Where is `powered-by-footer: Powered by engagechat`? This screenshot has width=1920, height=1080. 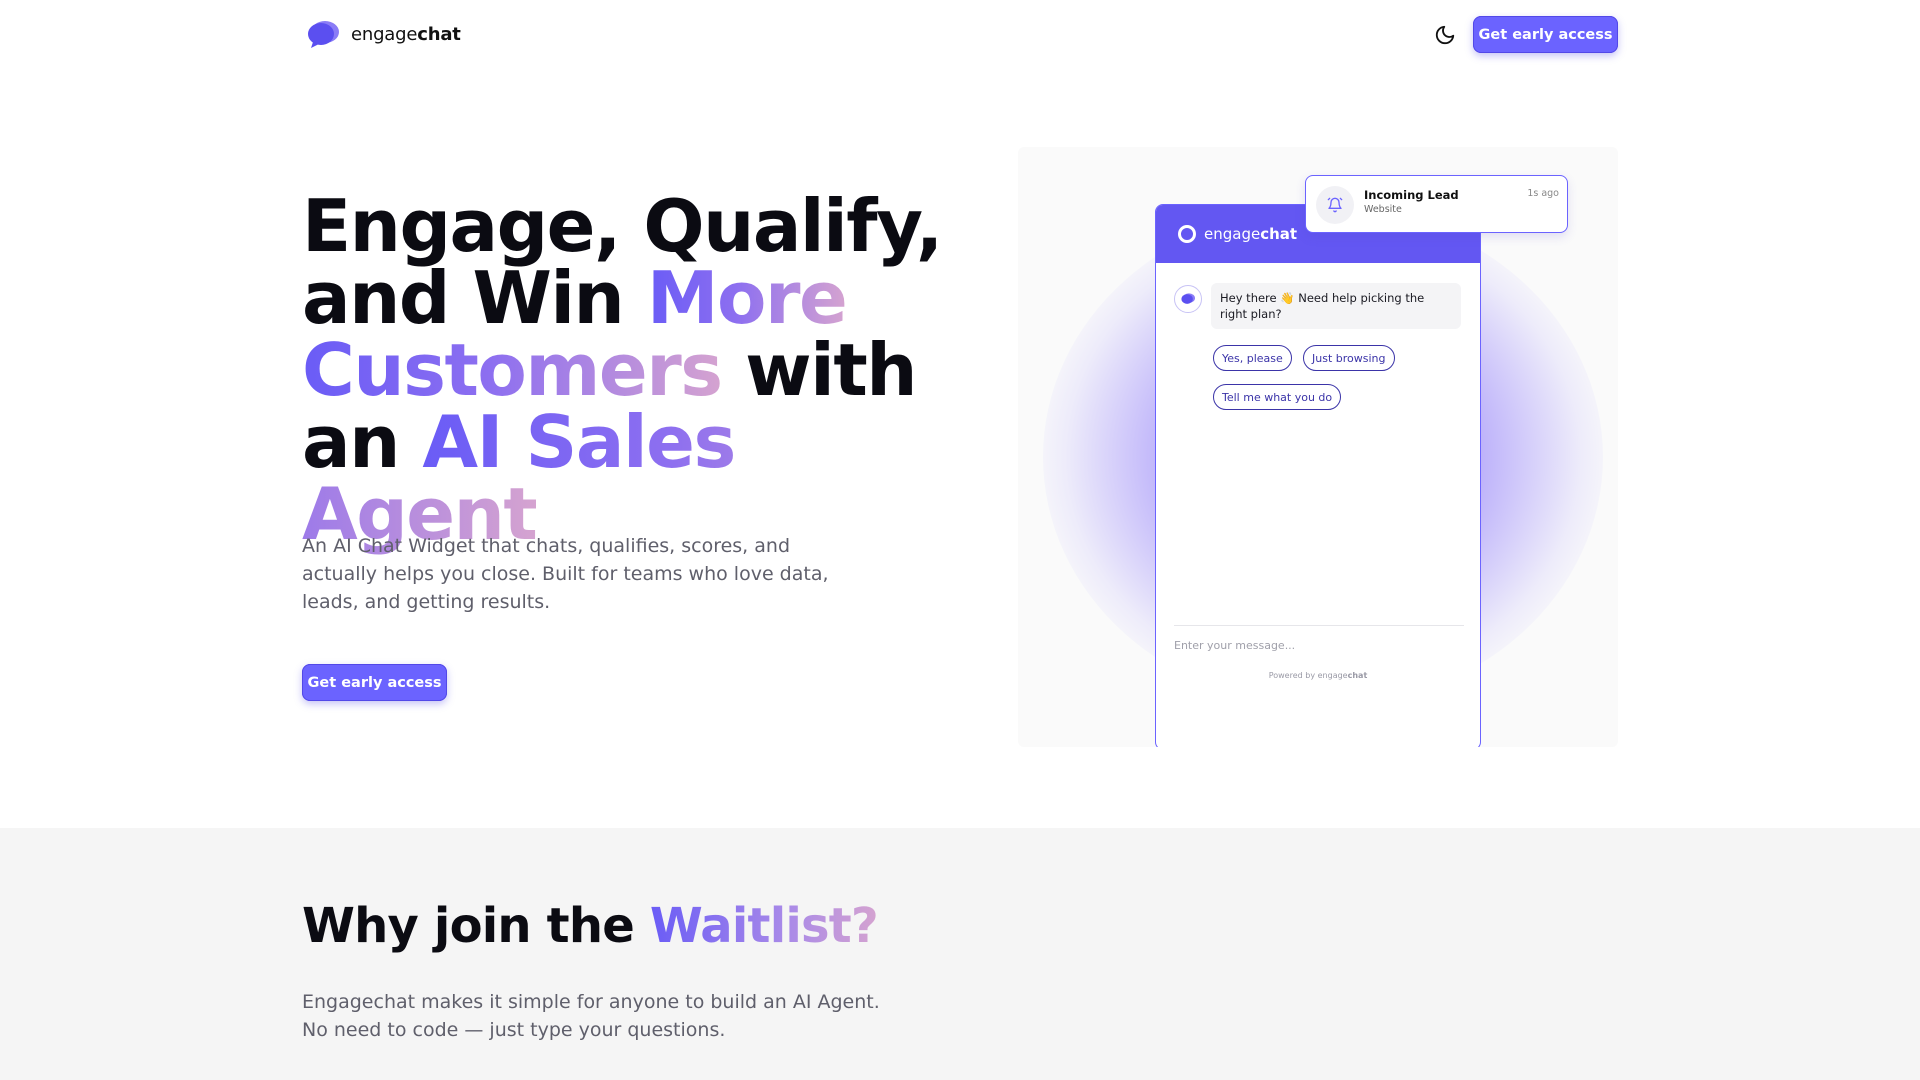 powered-by-footer: Powered by engagechat is located at coordinates (1318, 675).